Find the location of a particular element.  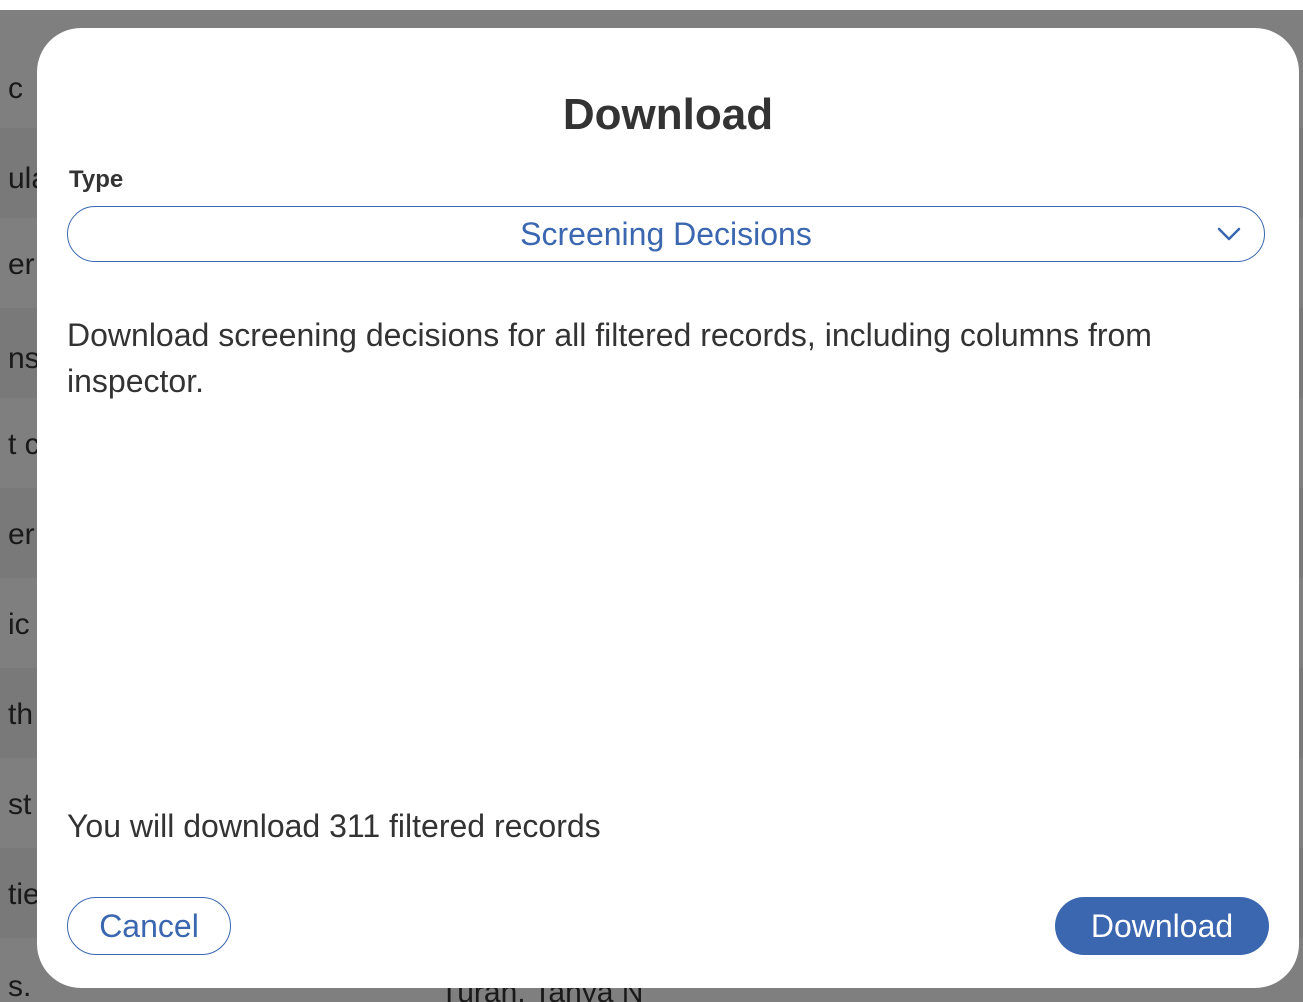

type-select-value: Screening Decisions is located at coordinates (666, 233).